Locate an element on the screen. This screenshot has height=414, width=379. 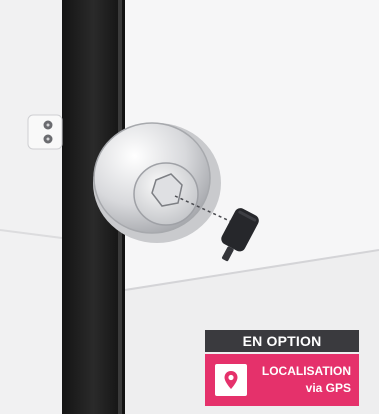
map-pin-icon is located at coordinates (231, 380).